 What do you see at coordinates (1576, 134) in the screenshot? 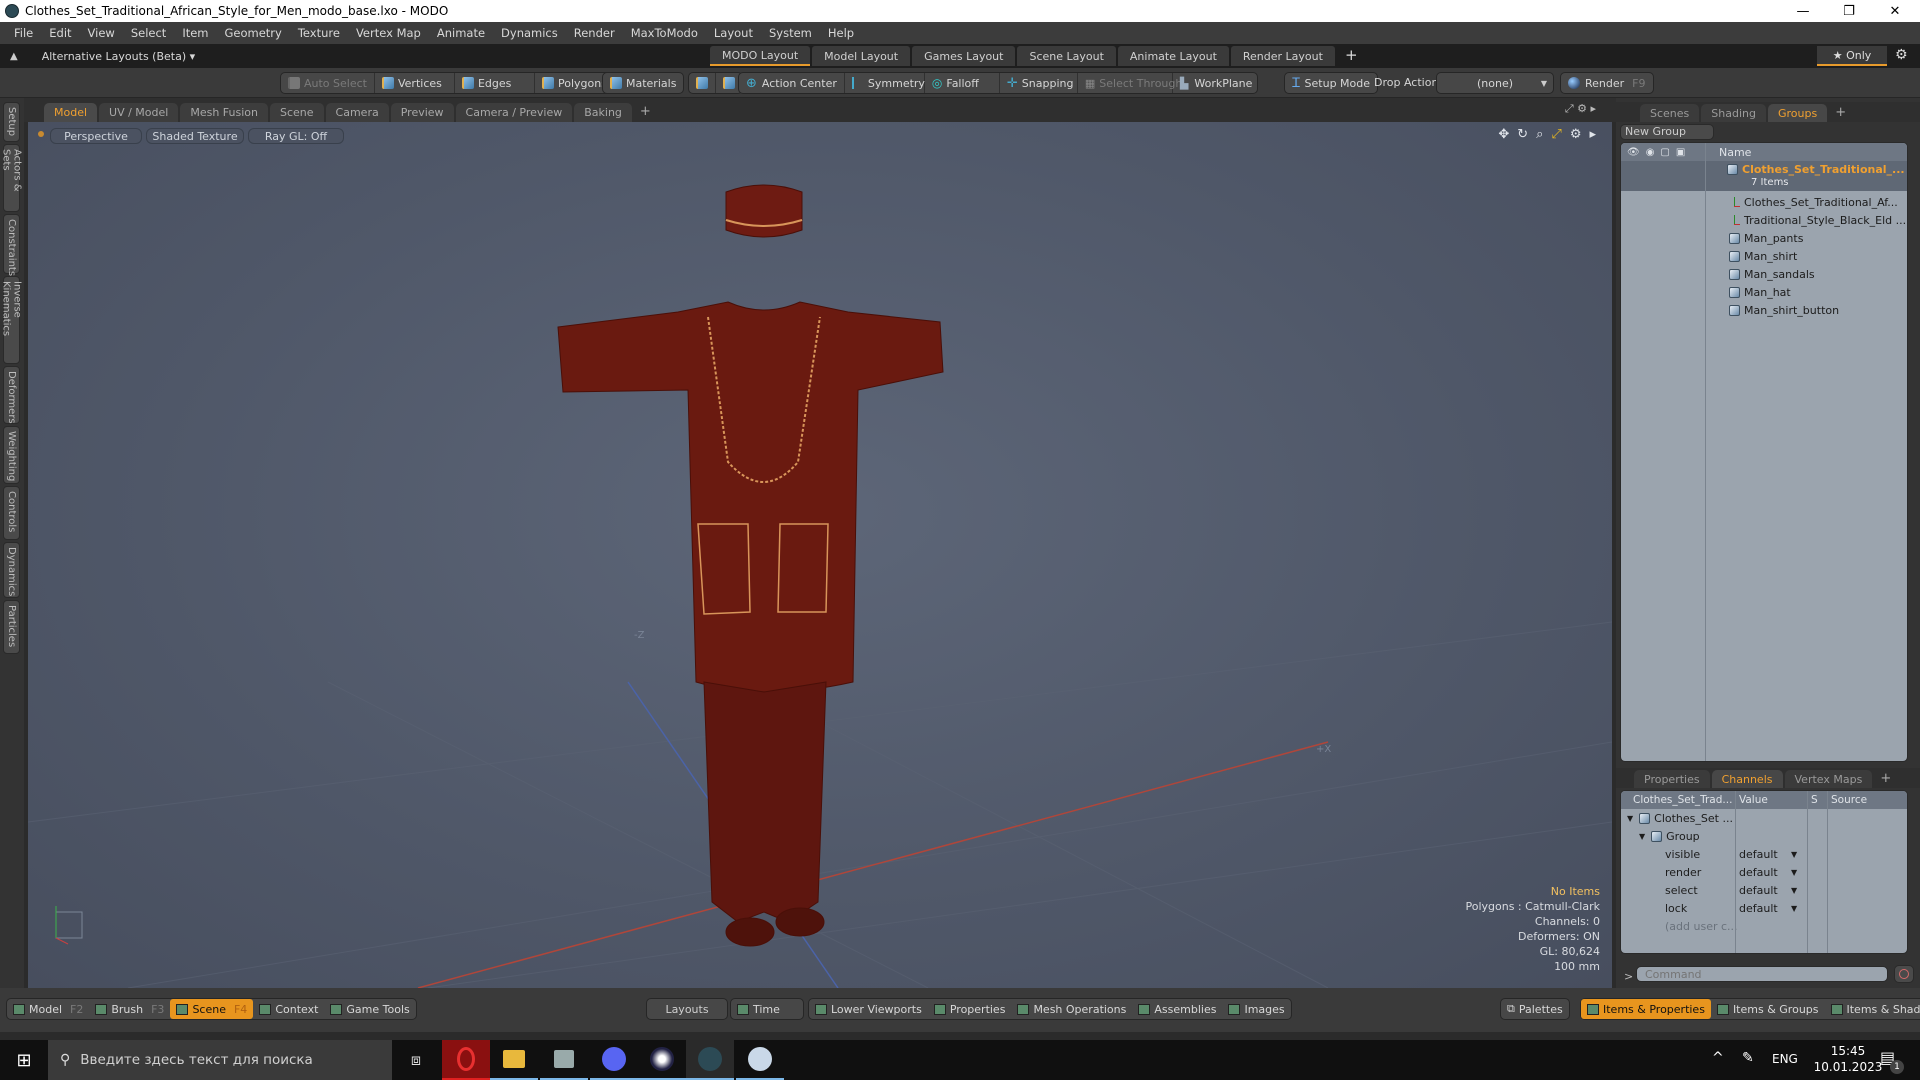
I see `viewport-gear-icon: ⚙` at bounding box center [1576, 134].